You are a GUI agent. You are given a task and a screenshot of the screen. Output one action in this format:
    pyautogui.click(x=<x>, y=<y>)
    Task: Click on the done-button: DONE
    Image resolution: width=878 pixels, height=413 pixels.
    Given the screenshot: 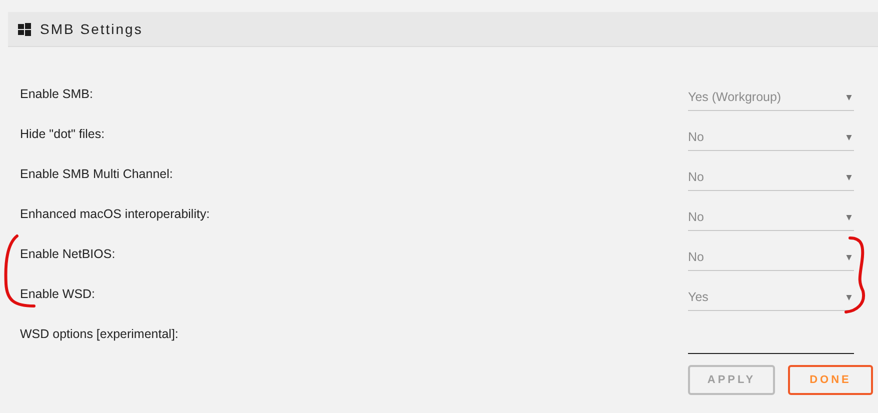 What is the action you would take?
    pyautogui.click(x=830, y=380)
    